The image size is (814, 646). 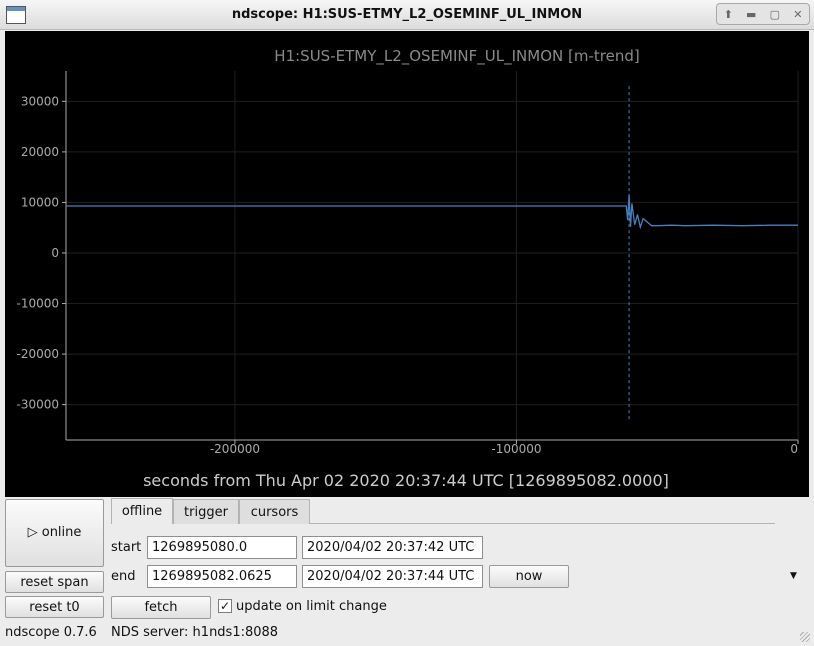 I want to click on series-line, so click(x=432, y=212).